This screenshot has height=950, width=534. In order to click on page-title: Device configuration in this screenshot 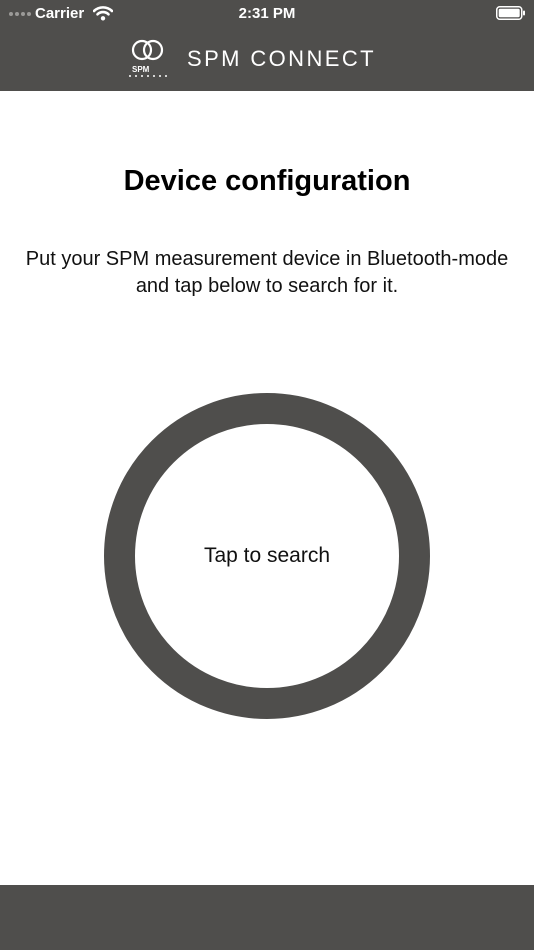, I will do `click(267, 181)`.